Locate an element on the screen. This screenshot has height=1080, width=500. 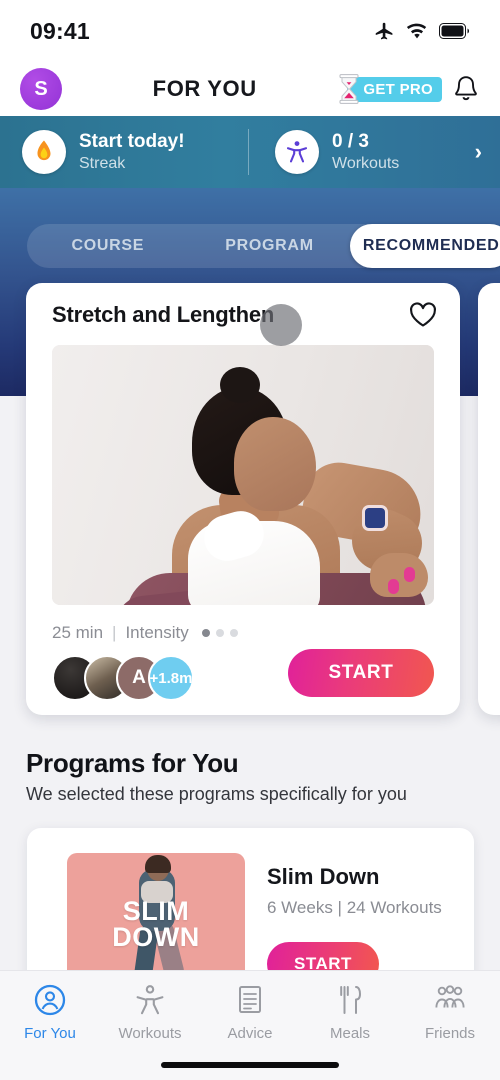
segmented-tabs: COURSE PROGRAM RECOMMENDED is located at coordinates (263, 246).